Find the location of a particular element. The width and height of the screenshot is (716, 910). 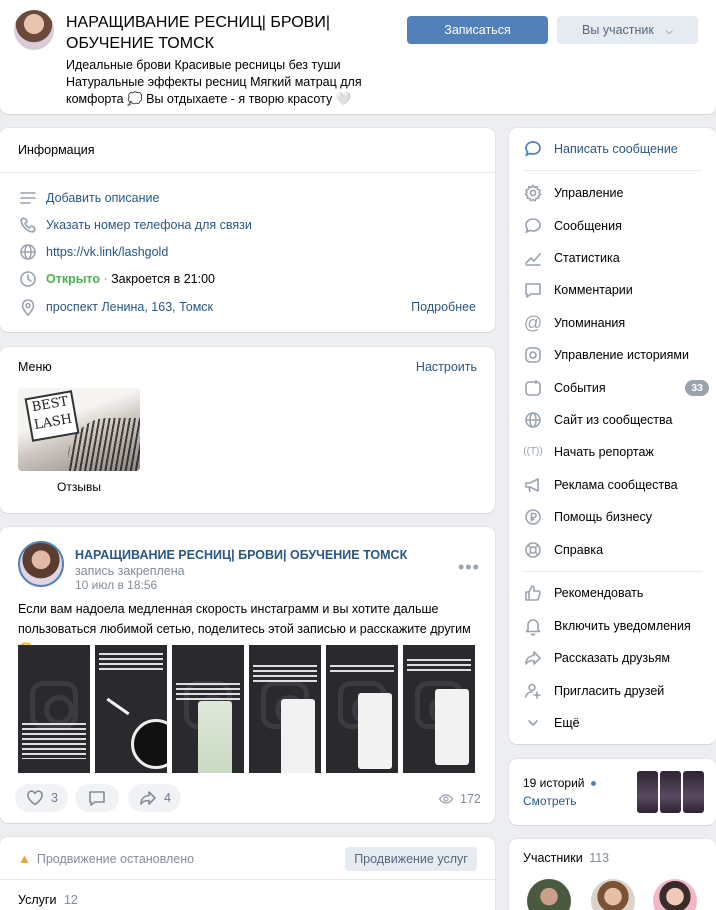

sidebar-item-events: События 33 is located at coordinates (616, 388).